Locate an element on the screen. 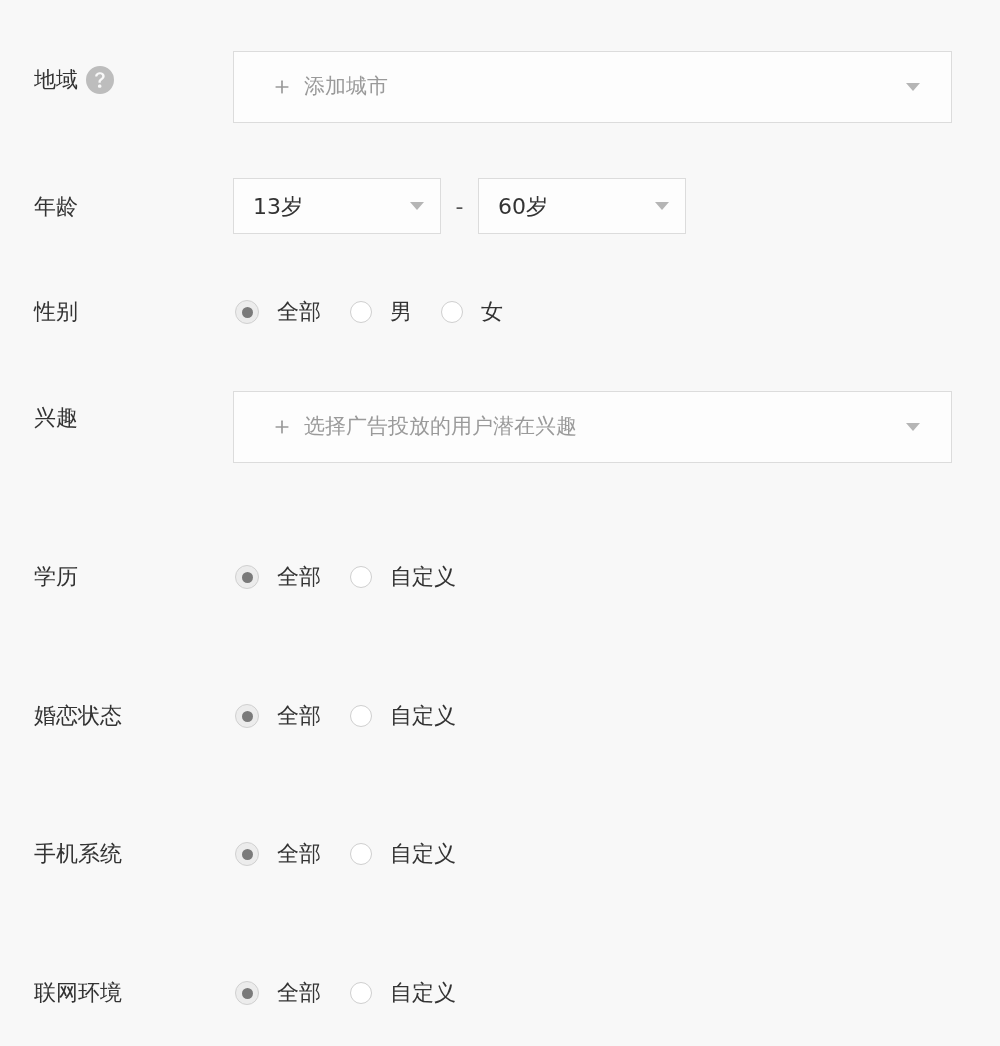  field-label: 性别 is located at coordinates (56, 311).